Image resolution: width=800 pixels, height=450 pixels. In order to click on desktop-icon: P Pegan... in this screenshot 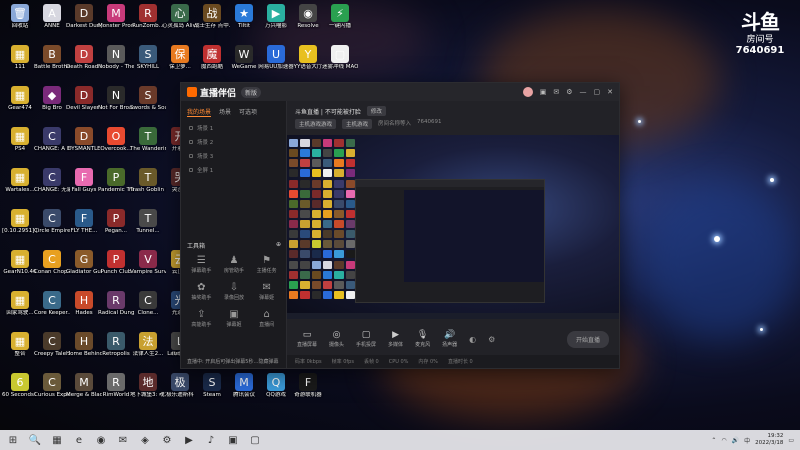, I will do `click(116, 227)`.